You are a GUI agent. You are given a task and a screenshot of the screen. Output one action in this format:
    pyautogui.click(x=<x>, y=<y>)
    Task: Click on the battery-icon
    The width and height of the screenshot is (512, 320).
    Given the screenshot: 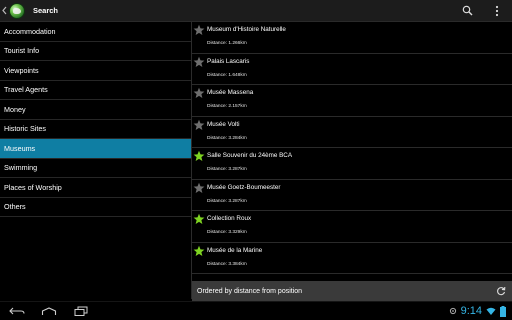 What is the action you would take?
    pyautogui.click(x=503, y=311)
    